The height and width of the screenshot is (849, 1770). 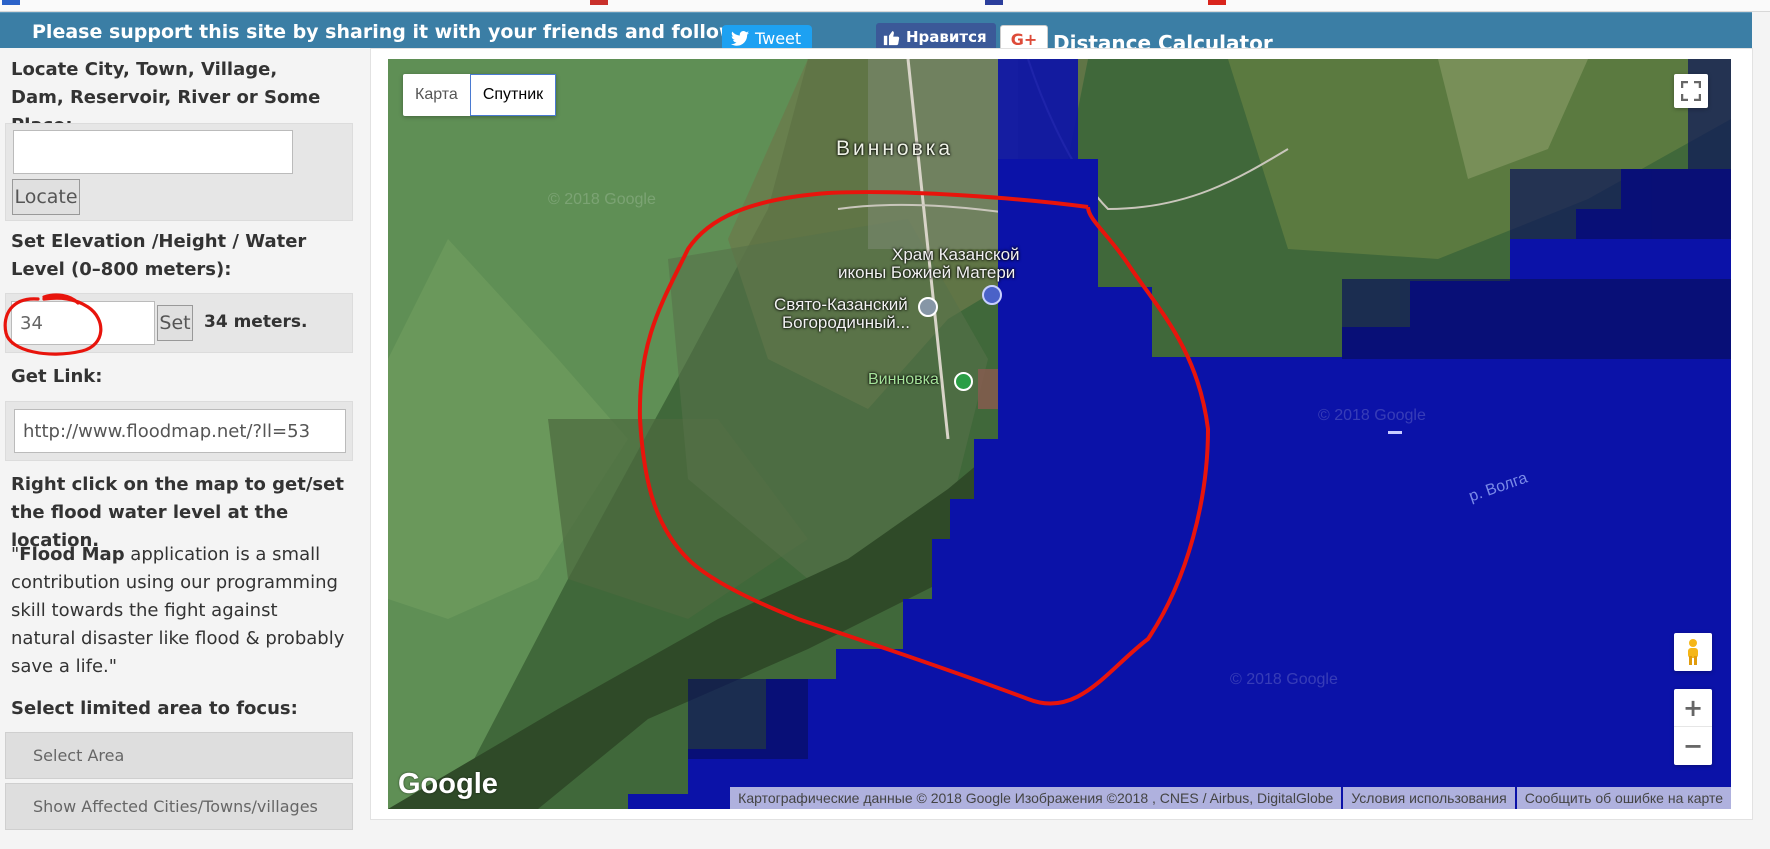 I want to click on street-view-pegman, so click(x=1693, y=652).